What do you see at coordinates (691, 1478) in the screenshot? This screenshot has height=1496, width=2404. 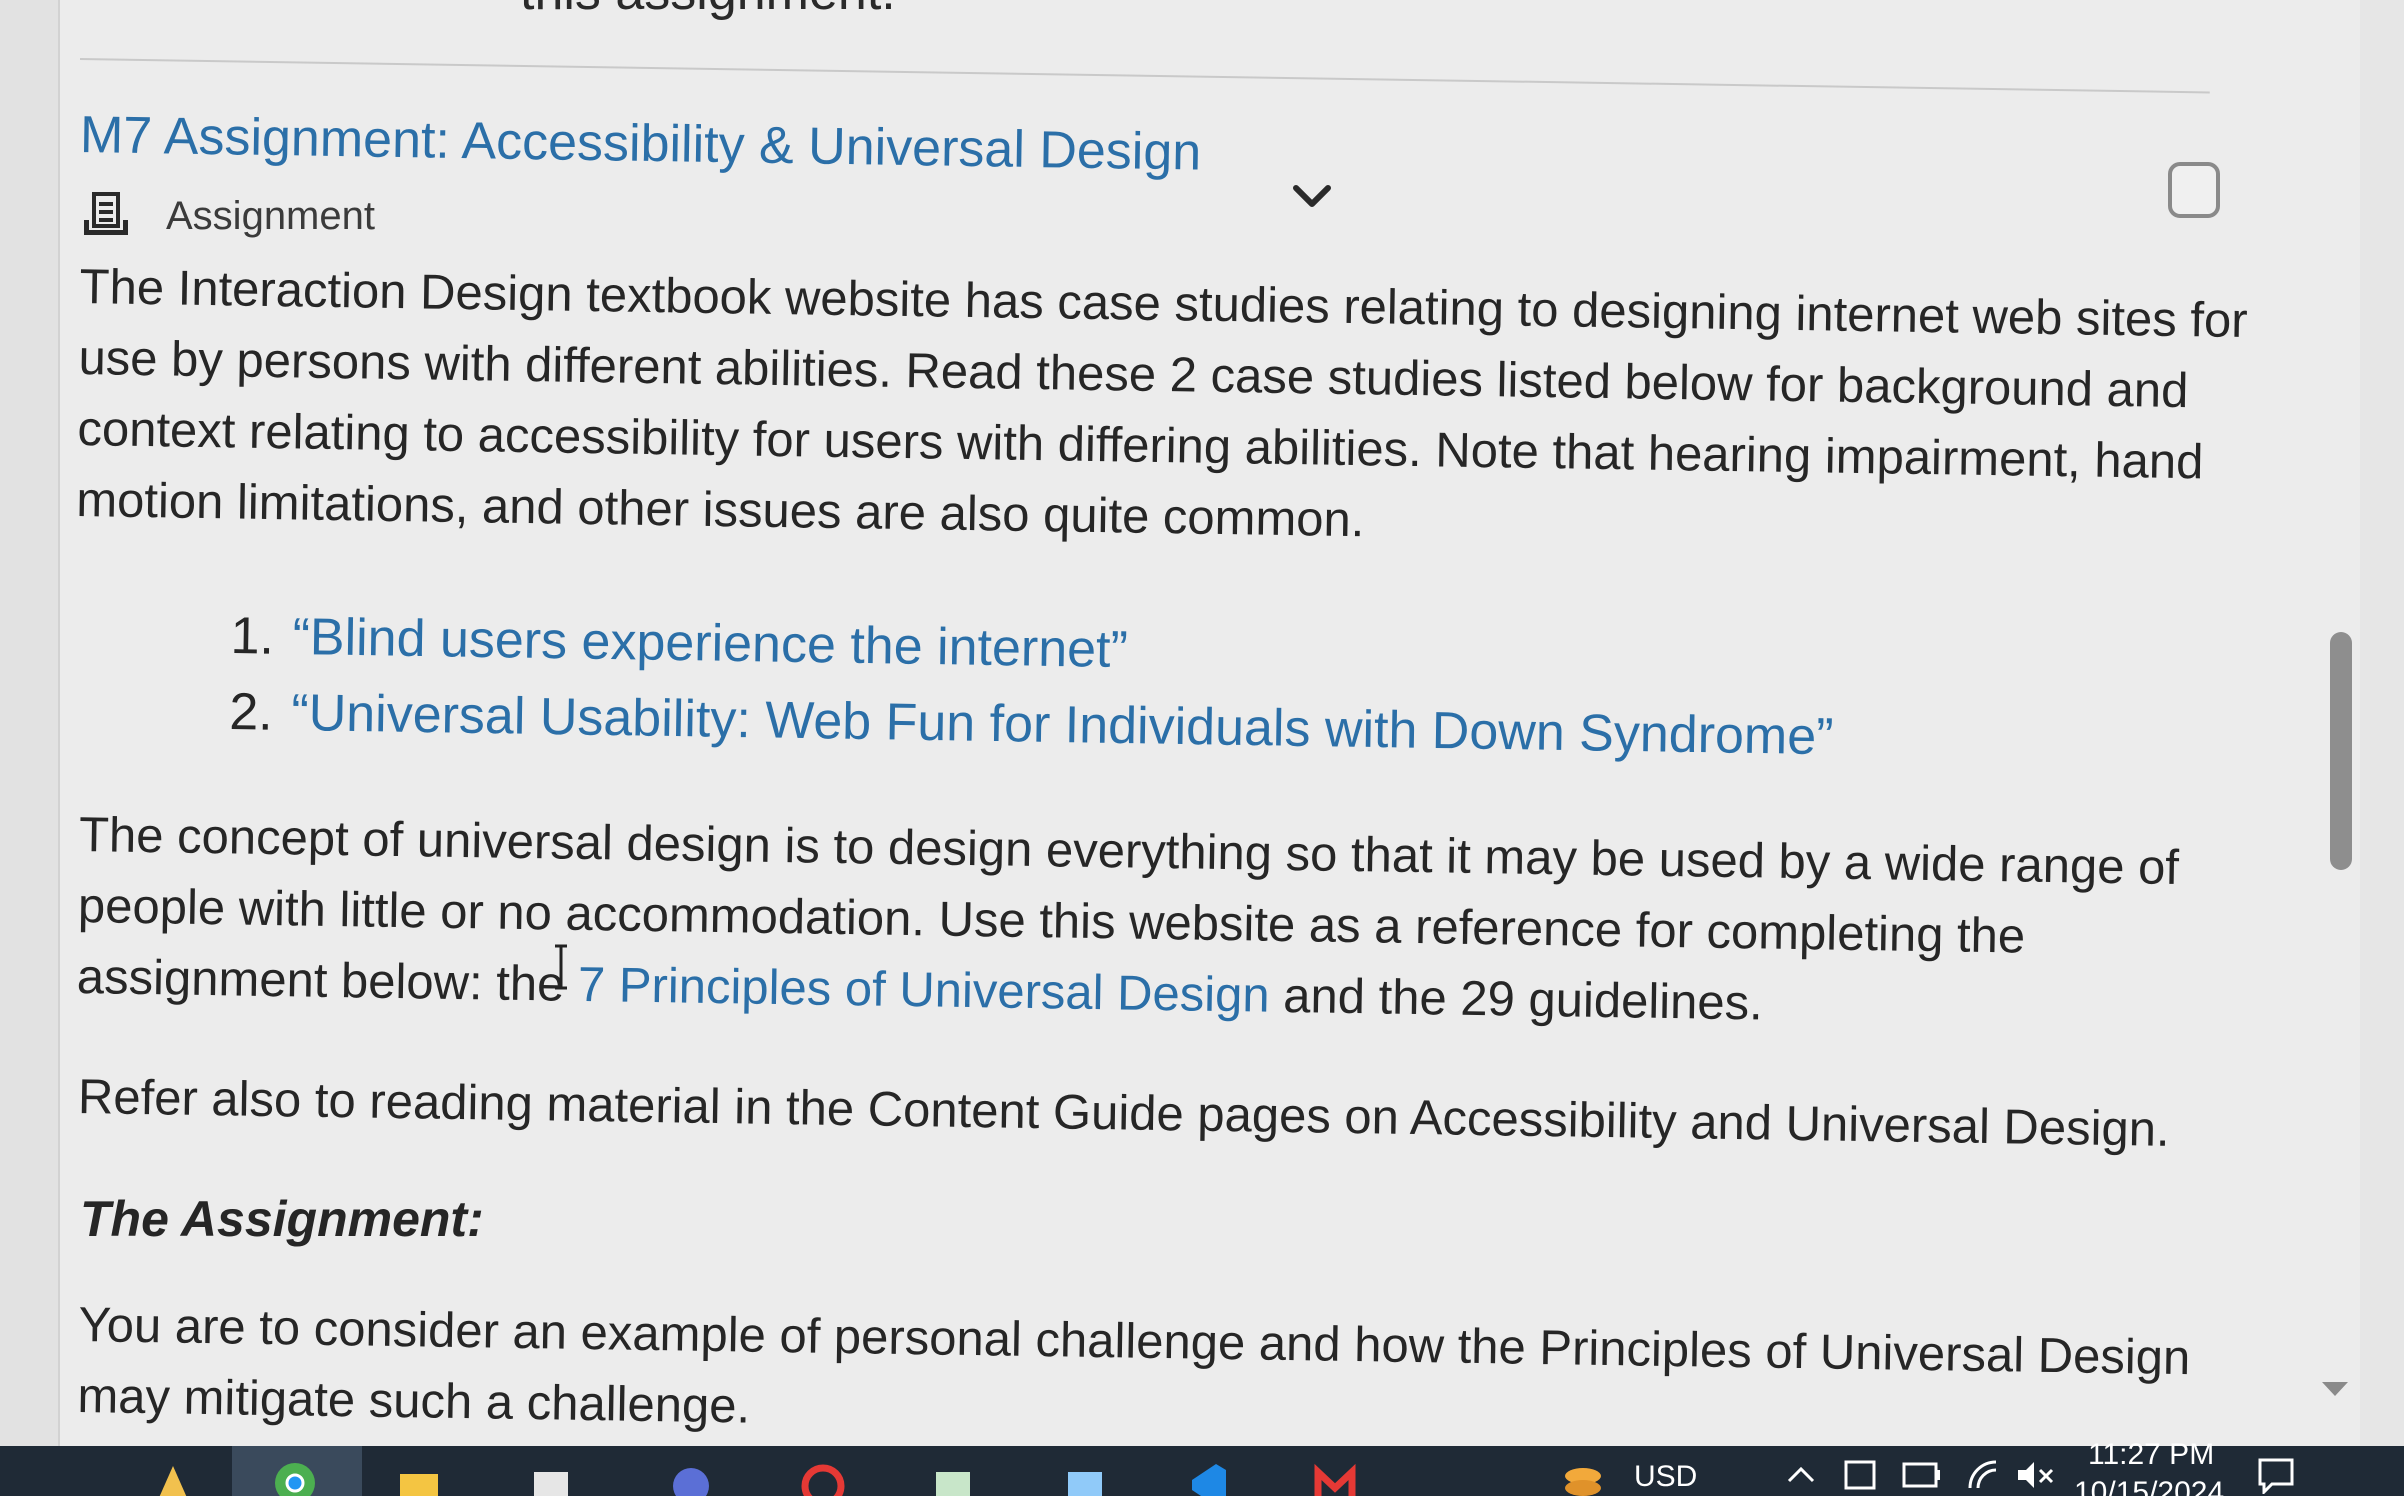 I see `browser-icon` at bounding box center [691, 1478].